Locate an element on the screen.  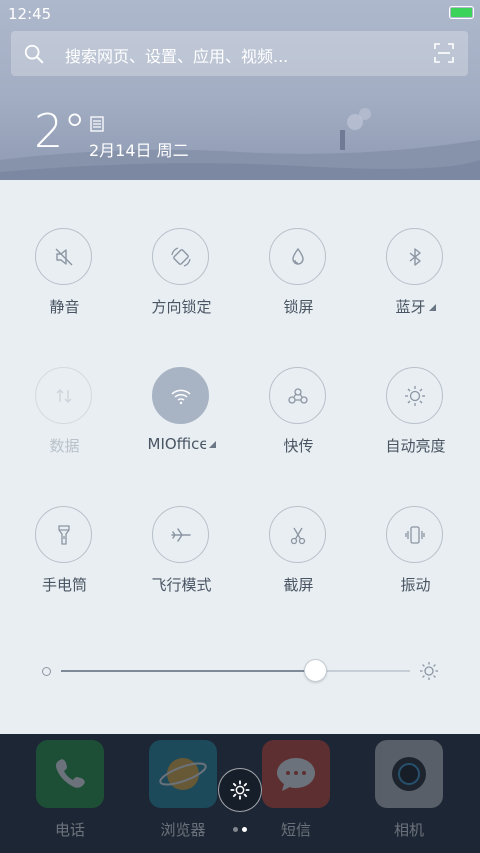
flashlight-icon is located at coordinates (63, 534).